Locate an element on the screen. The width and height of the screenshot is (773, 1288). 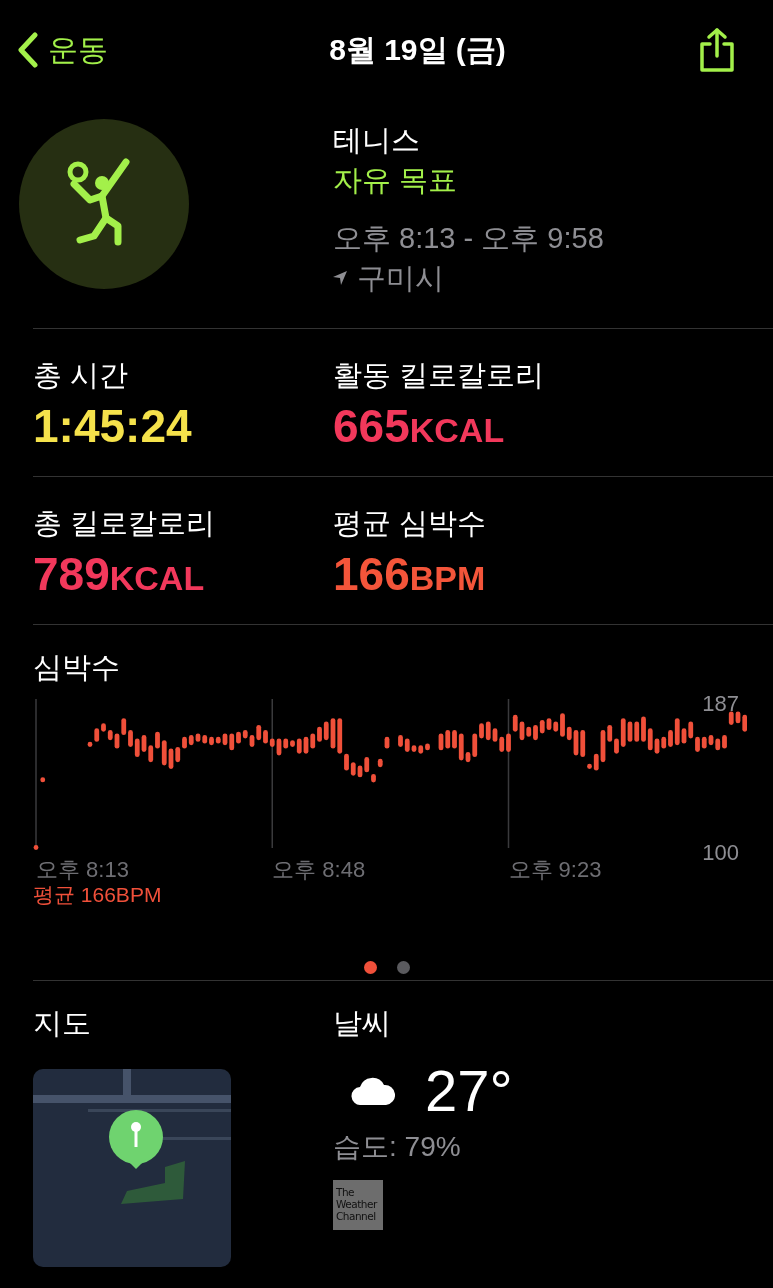
axis-label: 오후 9:23 is located at coordinates (555, 869).